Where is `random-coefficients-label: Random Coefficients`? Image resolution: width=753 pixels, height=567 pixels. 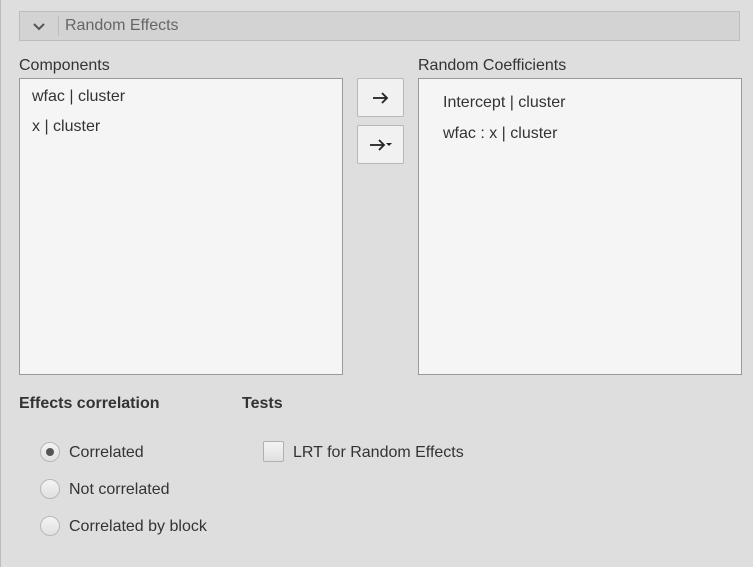 random-coefficients-label: Random Coefficients is located at coordinates (492, 65).